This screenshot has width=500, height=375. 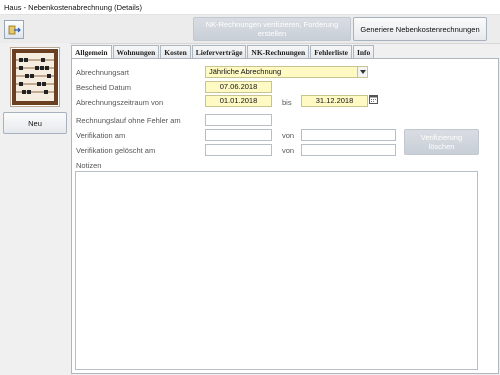 I want to click on period-to-label: bis, so click(x=287, y=102).